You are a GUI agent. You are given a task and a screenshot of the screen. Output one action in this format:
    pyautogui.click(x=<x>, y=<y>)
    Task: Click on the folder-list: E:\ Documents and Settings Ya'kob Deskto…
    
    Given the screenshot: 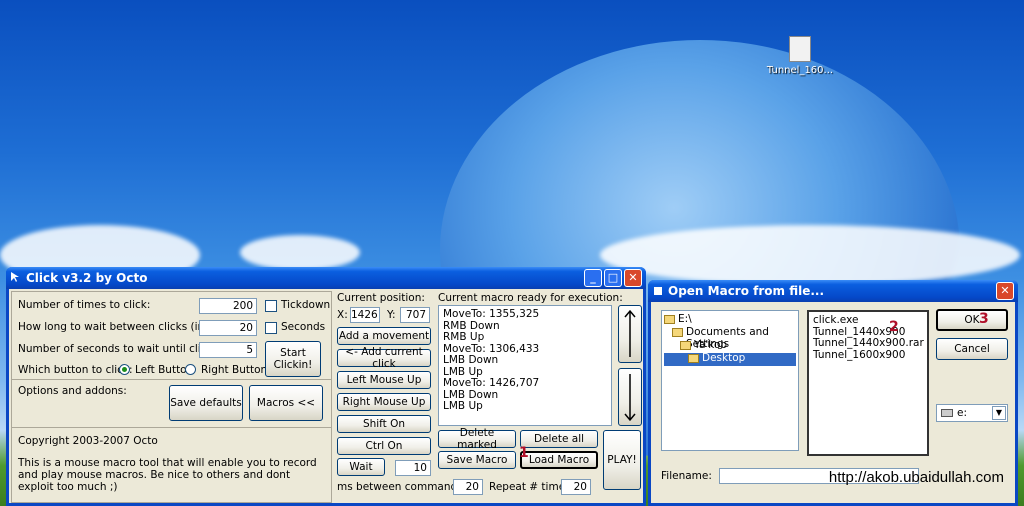 What is the action you would take?
    pyautogui.click(x=730, y=380)
    